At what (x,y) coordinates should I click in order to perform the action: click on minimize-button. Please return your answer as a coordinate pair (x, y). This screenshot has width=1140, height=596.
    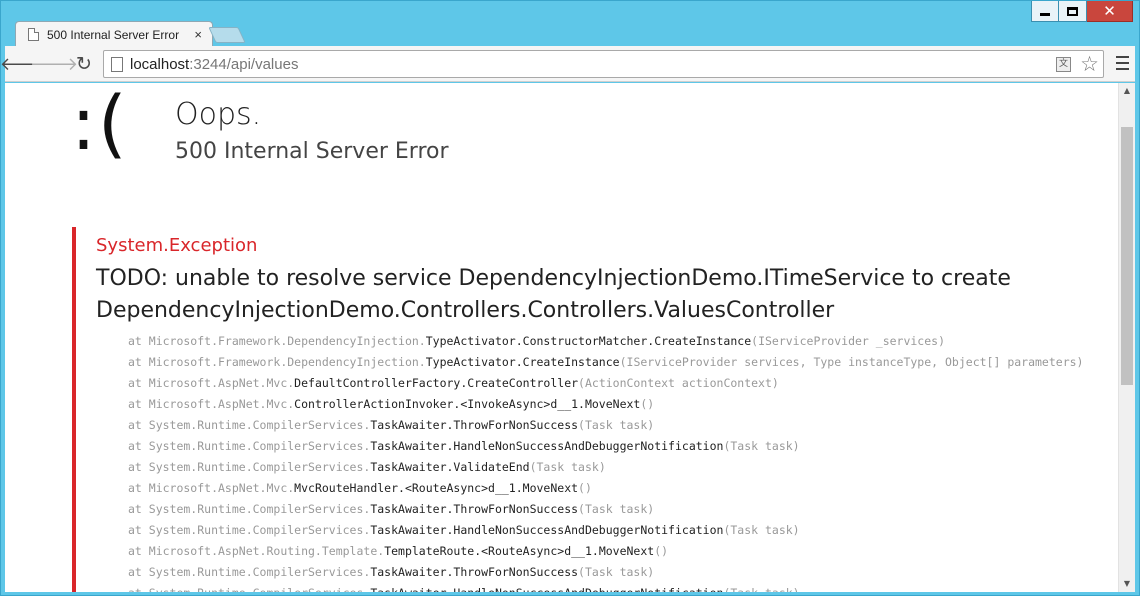
    Looking at the image, I should click on (1045, 11).